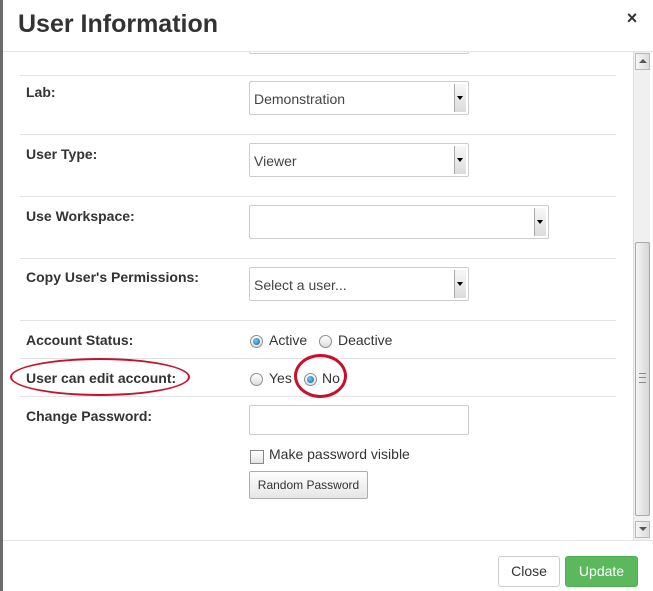 This screenshot has width=653, height=591. What do you see at coordinates (328, 565) in the screenshot?
I see `dialog-footer: Close Update` at bounding box center [328, 565].